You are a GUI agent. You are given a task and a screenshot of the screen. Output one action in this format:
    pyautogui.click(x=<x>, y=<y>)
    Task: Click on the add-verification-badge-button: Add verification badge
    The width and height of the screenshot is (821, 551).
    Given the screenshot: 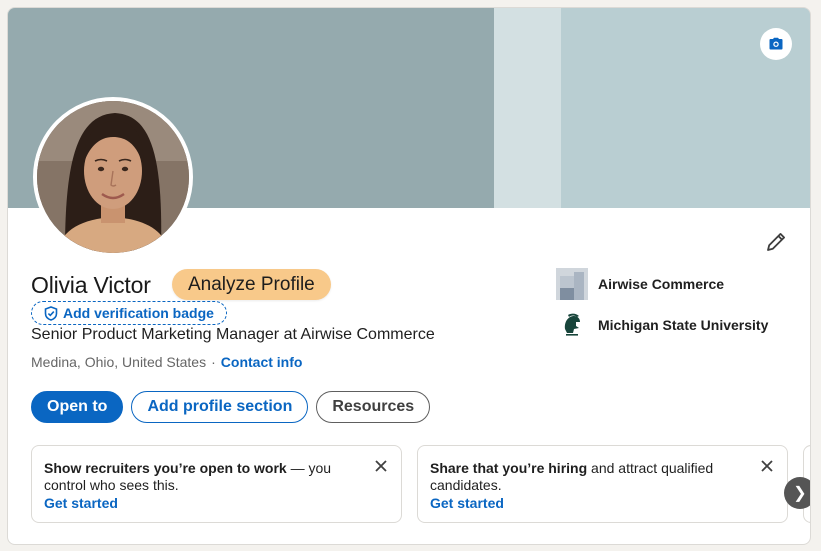 What is the action you would take?
    pyautogui.click(x=129, y=313)
    